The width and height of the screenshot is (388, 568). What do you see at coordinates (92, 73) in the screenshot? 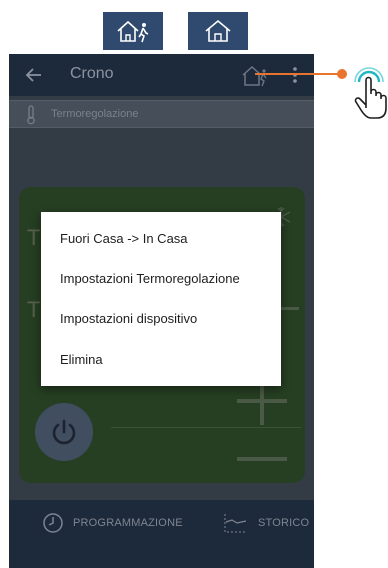
I see `page-title: Crono` at bounding box center [92, 73].